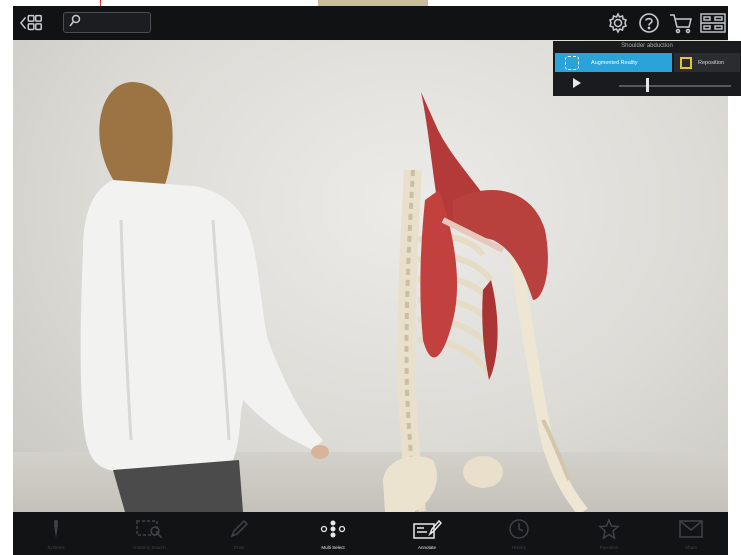 This screenshot has height=555, width=741. I want to click on nav-anatomy-search: Anatomy Search, so click(149, 533).